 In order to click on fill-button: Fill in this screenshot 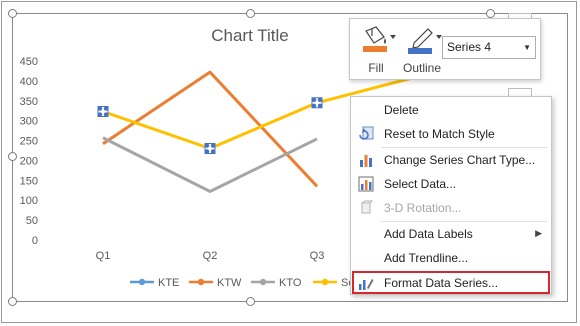, I will do `click(376, 51)`.